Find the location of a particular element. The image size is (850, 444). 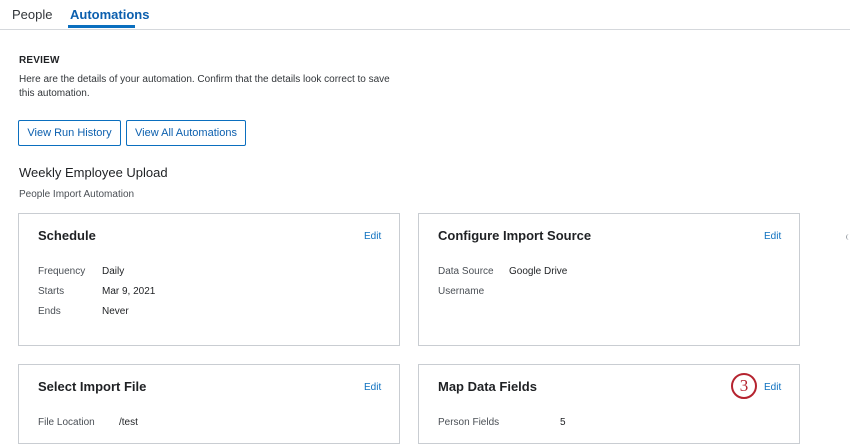

review-heading: REVIEW is located at coordinates (39, 60).